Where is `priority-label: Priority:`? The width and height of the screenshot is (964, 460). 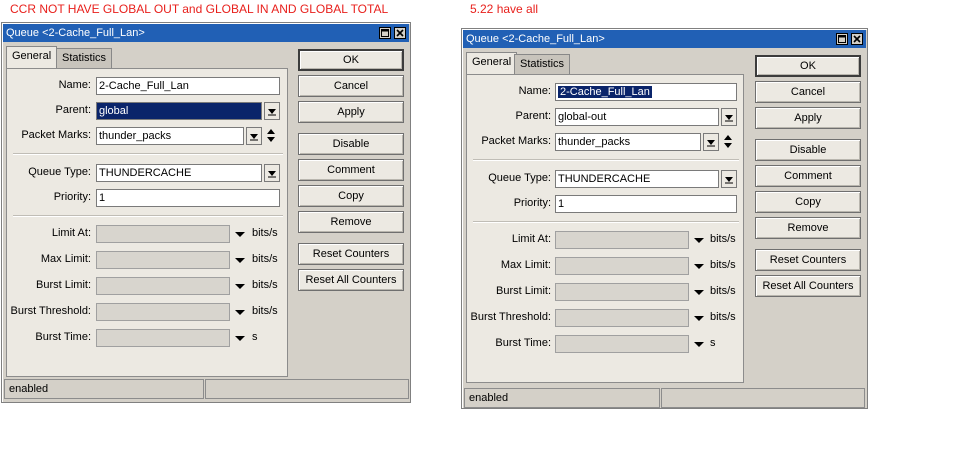
priority-label: Priority: is located at coordinates (72, 197).